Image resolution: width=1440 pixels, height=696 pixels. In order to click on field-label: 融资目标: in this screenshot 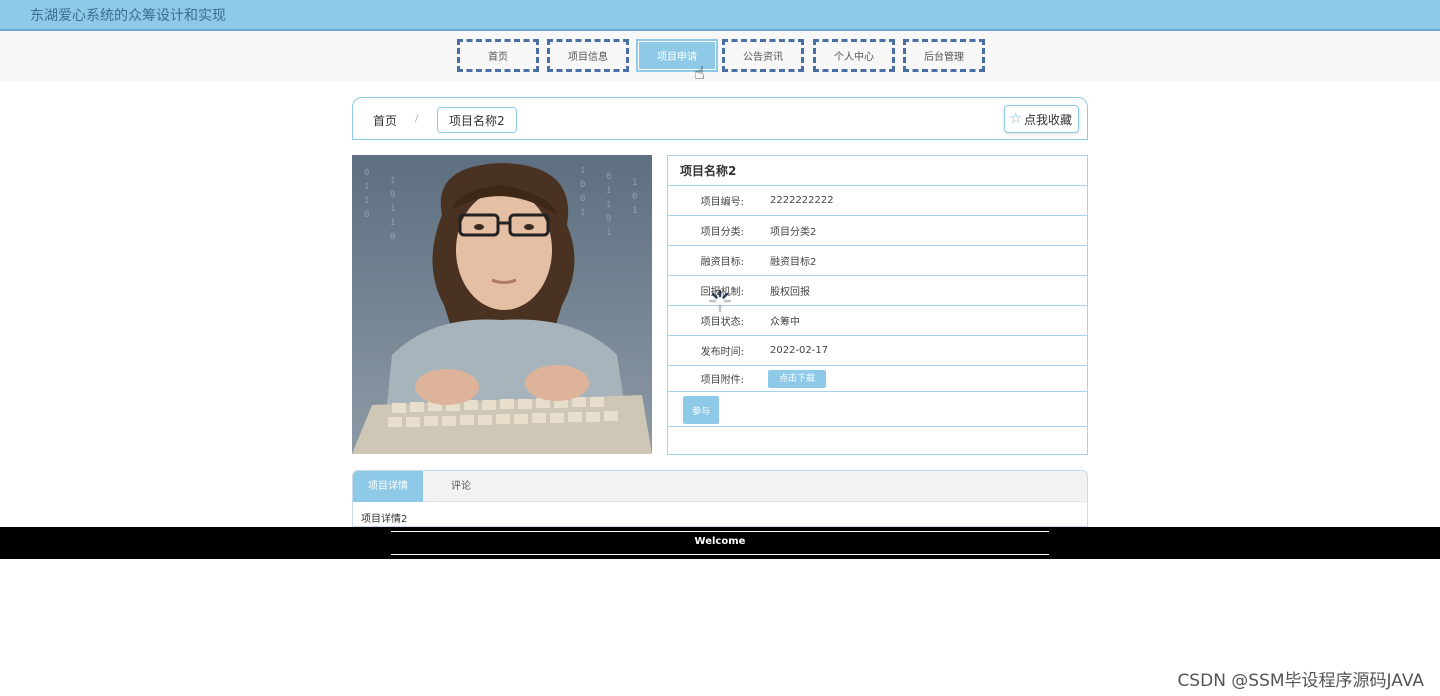, I will do `click(722, 262)`.